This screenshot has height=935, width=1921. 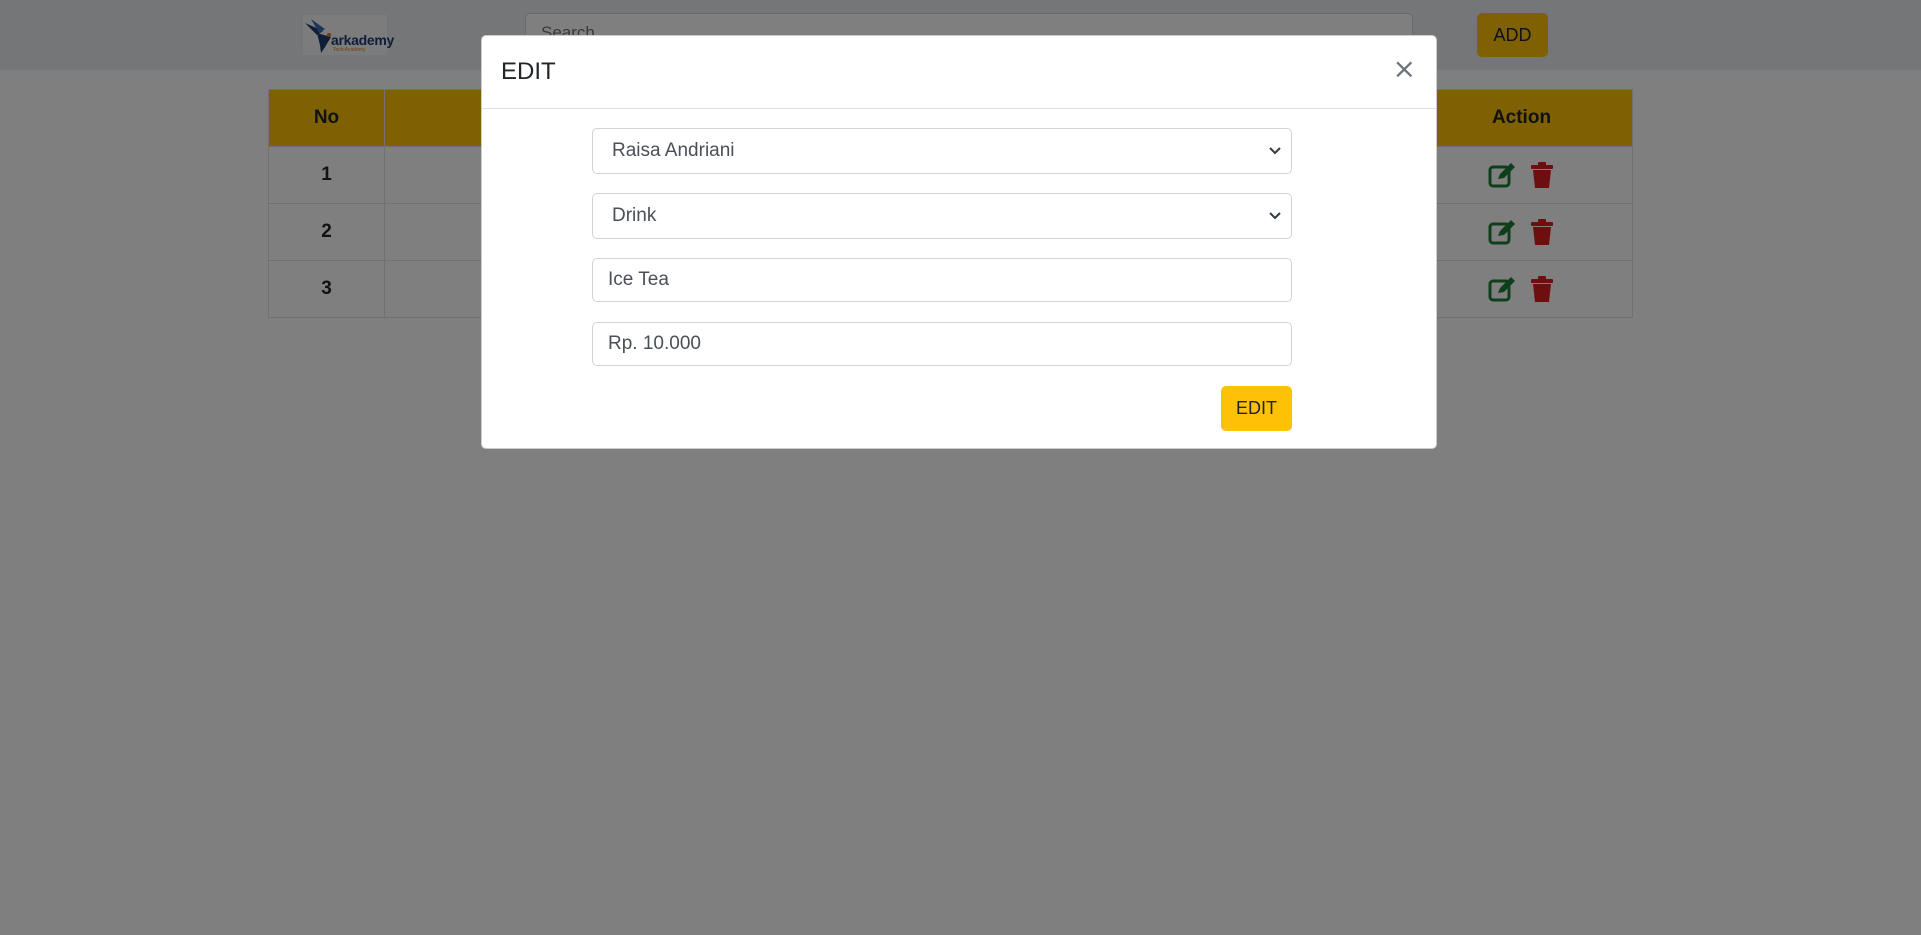 I want to click on modal-title: EDIT, so click(x=528, y=71).